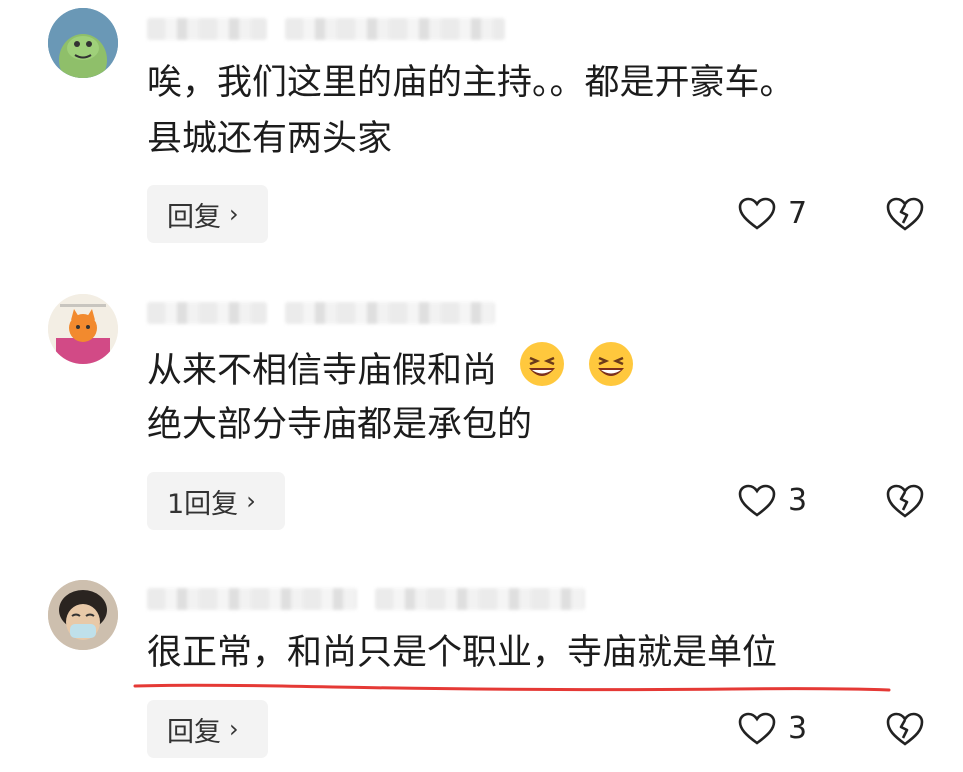 Image resolution: width=963 pixels, height=772 pixels. I want to click on comment-text: 从来不相信寺庙假和尚, so click(322, 371).